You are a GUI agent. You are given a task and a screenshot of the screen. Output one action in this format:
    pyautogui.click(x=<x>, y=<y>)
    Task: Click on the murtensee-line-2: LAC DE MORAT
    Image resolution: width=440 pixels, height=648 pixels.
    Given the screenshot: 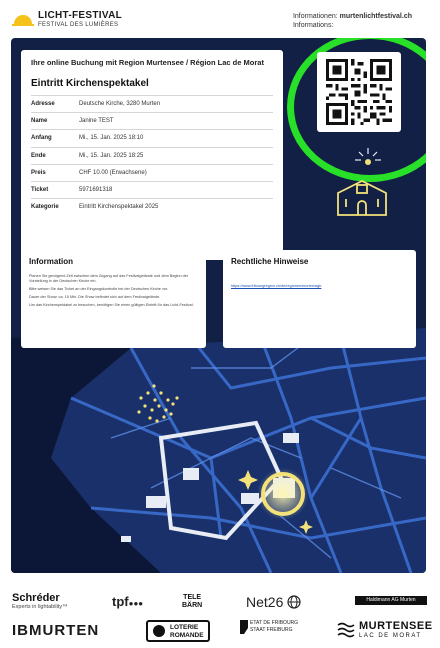 What is the action you would take?
    pyautogui.click(x=390, y=636)
    